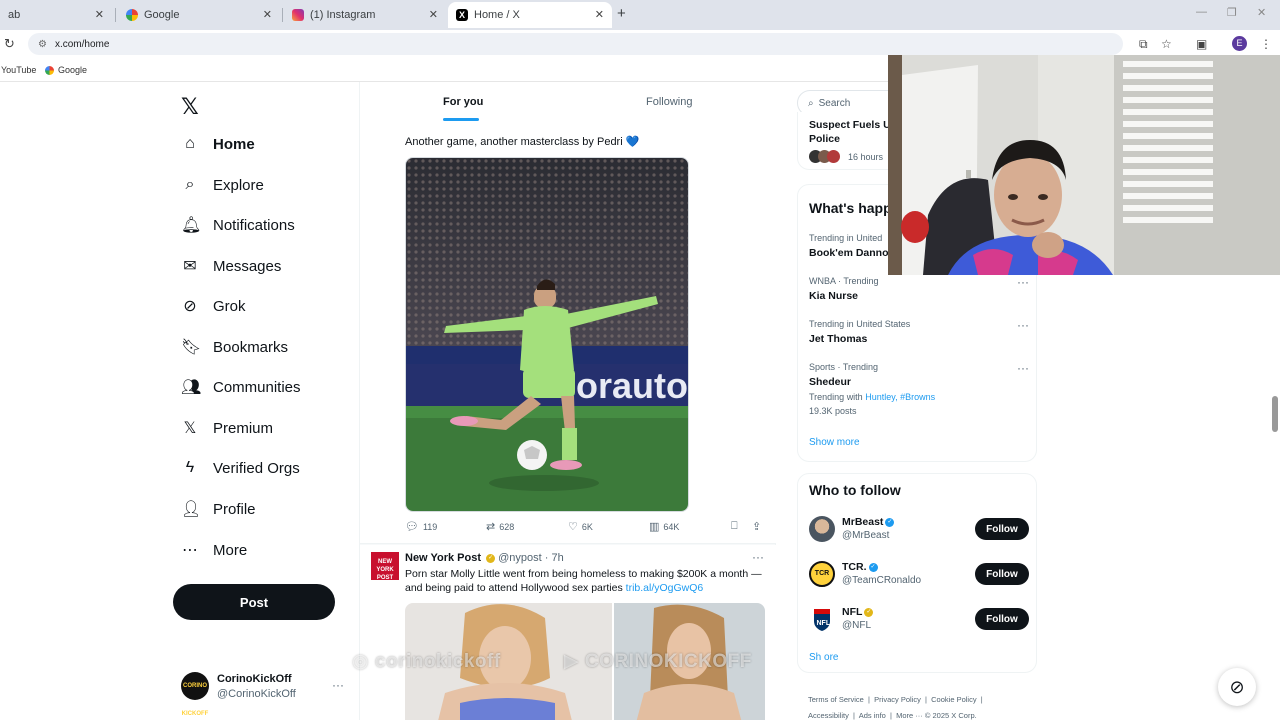 The width and height of the screenshot is (1280, 720). Describe the element at coordinates (256, 694) in the screenshot. I see `account-handle: @CorinoKickOff` at that location.